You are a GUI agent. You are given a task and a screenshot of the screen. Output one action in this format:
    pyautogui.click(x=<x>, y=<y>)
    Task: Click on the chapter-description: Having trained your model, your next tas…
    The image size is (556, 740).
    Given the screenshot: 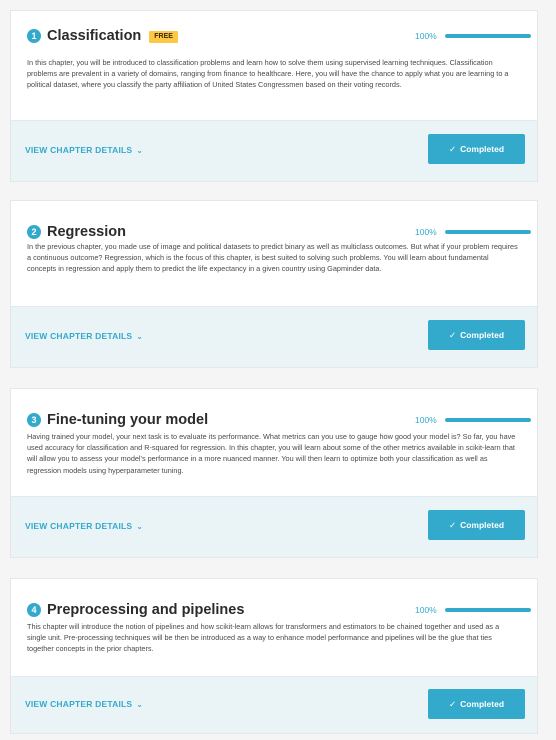 What is the action you would take?
    pyautogui.click(x=271, y=453)
    